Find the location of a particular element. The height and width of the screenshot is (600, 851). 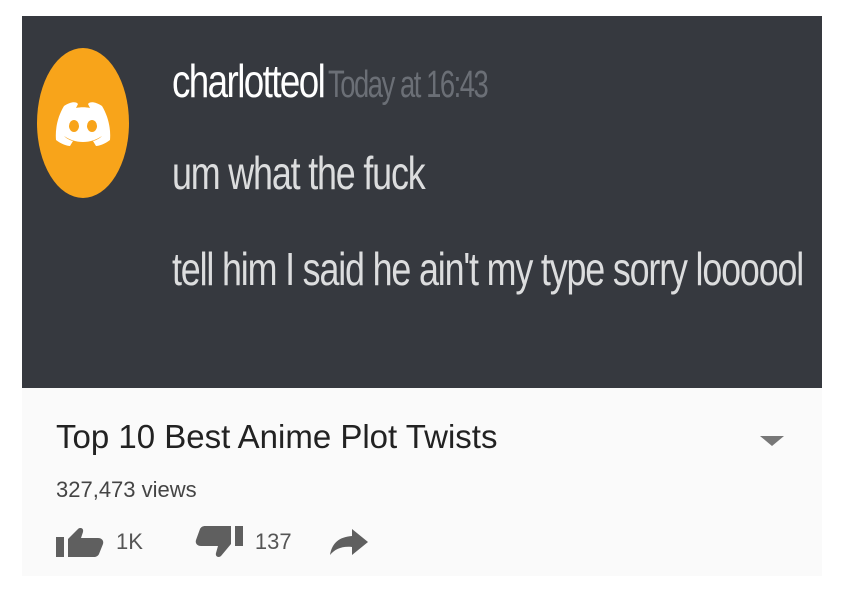

user-avatar is located at coordinates (83, 123).